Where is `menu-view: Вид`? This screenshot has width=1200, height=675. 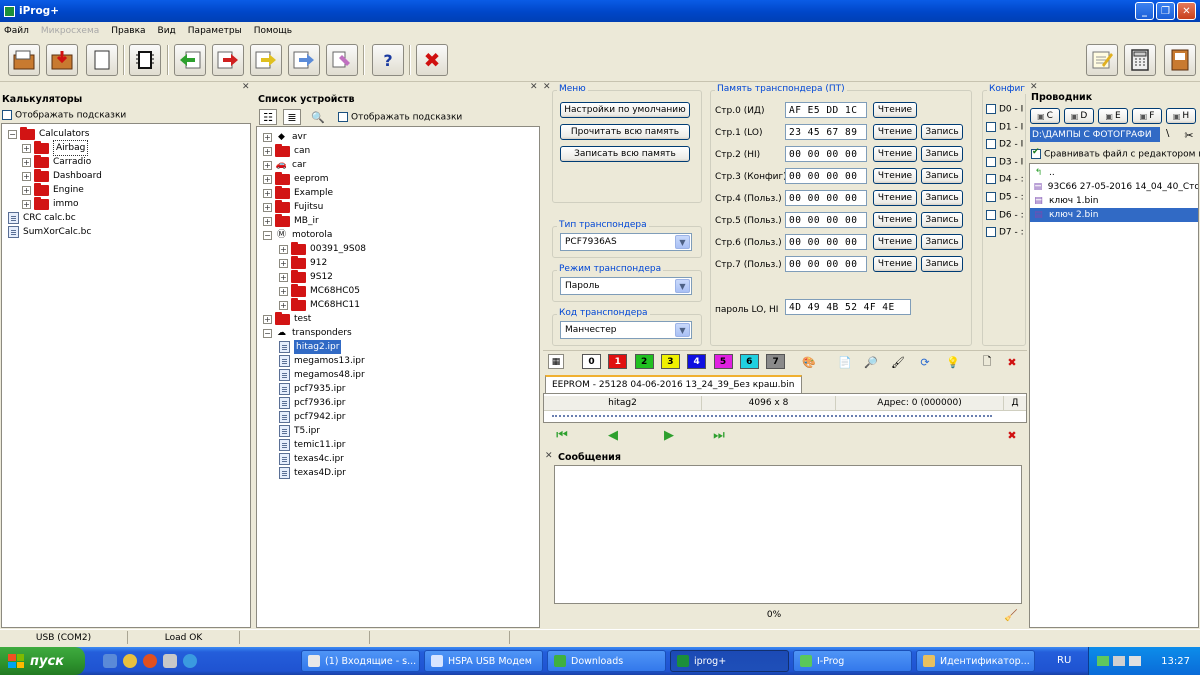 menu-view: Вид is located at coordinates (167, 31).